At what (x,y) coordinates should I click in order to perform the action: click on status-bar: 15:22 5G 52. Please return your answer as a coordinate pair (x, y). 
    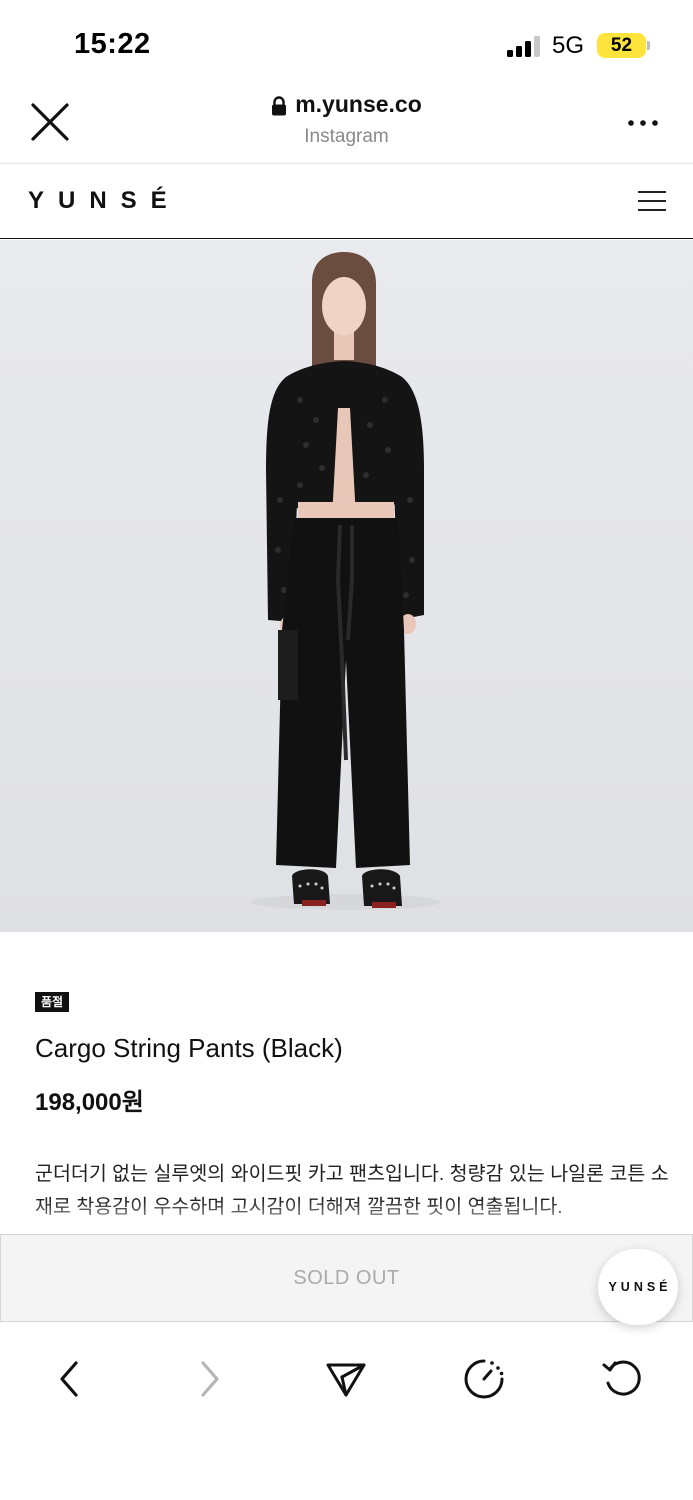
    Looking at the image, I should click on (346, 43).